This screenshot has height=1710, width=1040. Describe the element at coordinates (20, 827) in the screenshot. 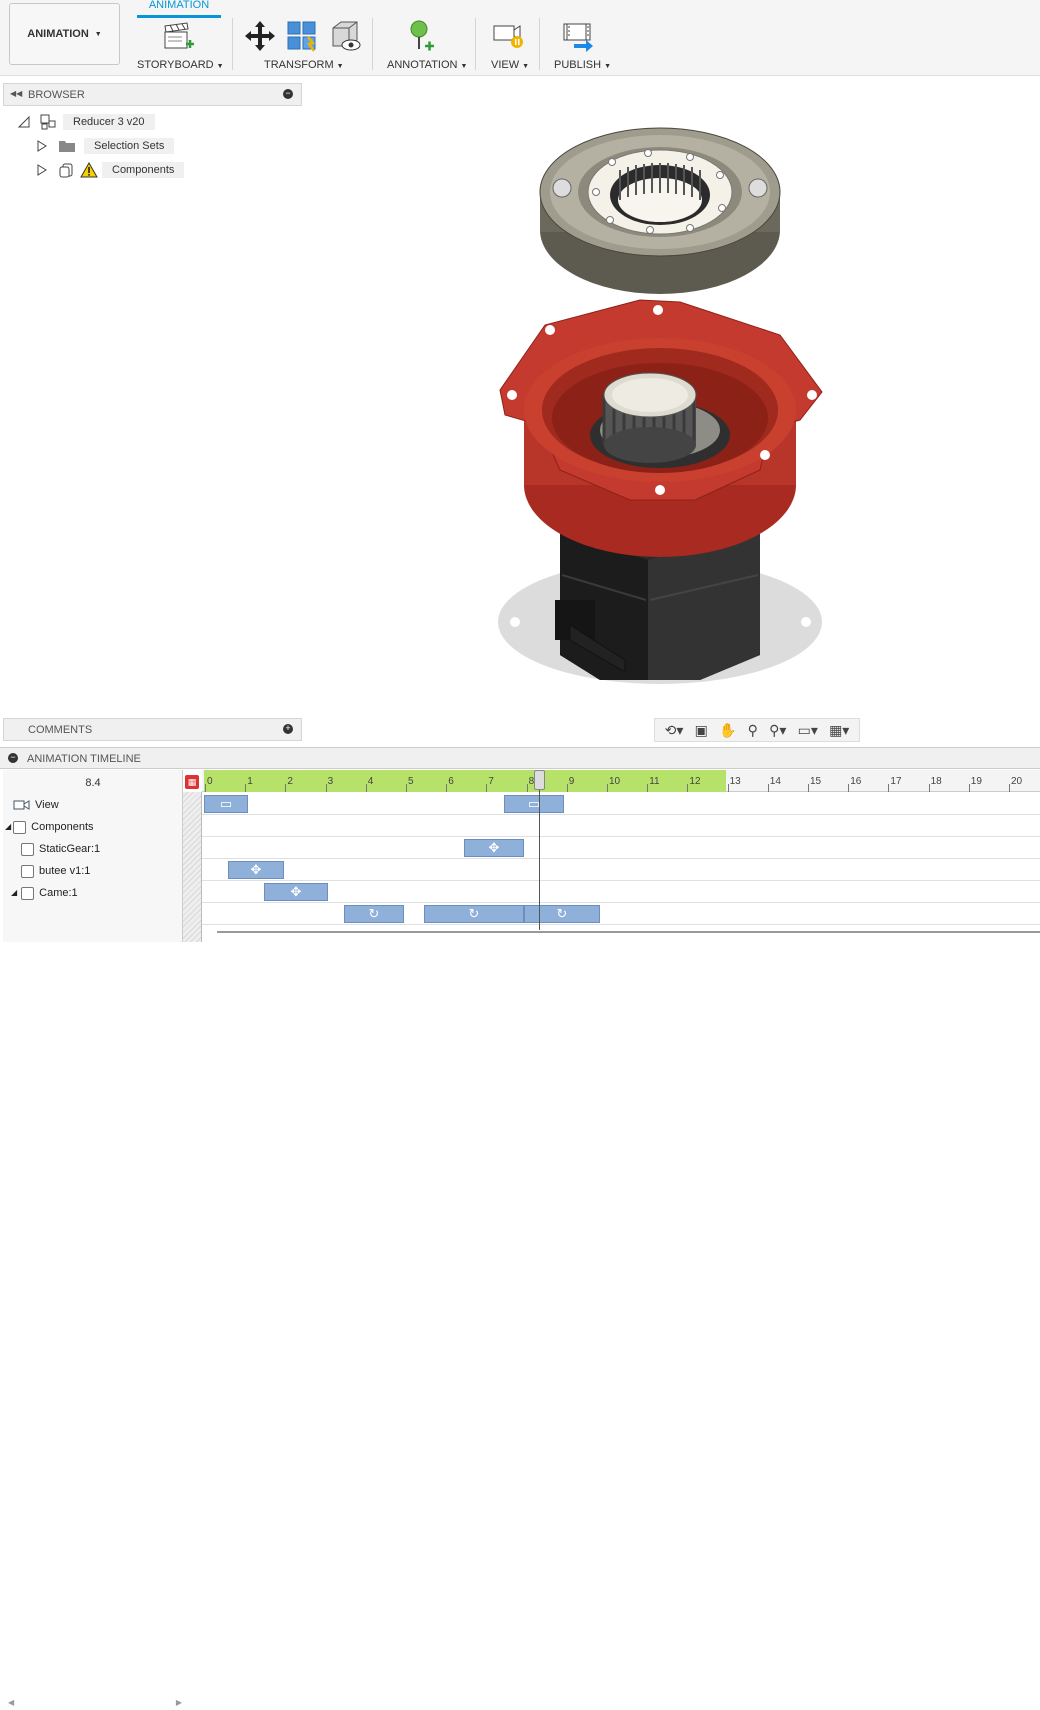

I see `components-icon` at that location.